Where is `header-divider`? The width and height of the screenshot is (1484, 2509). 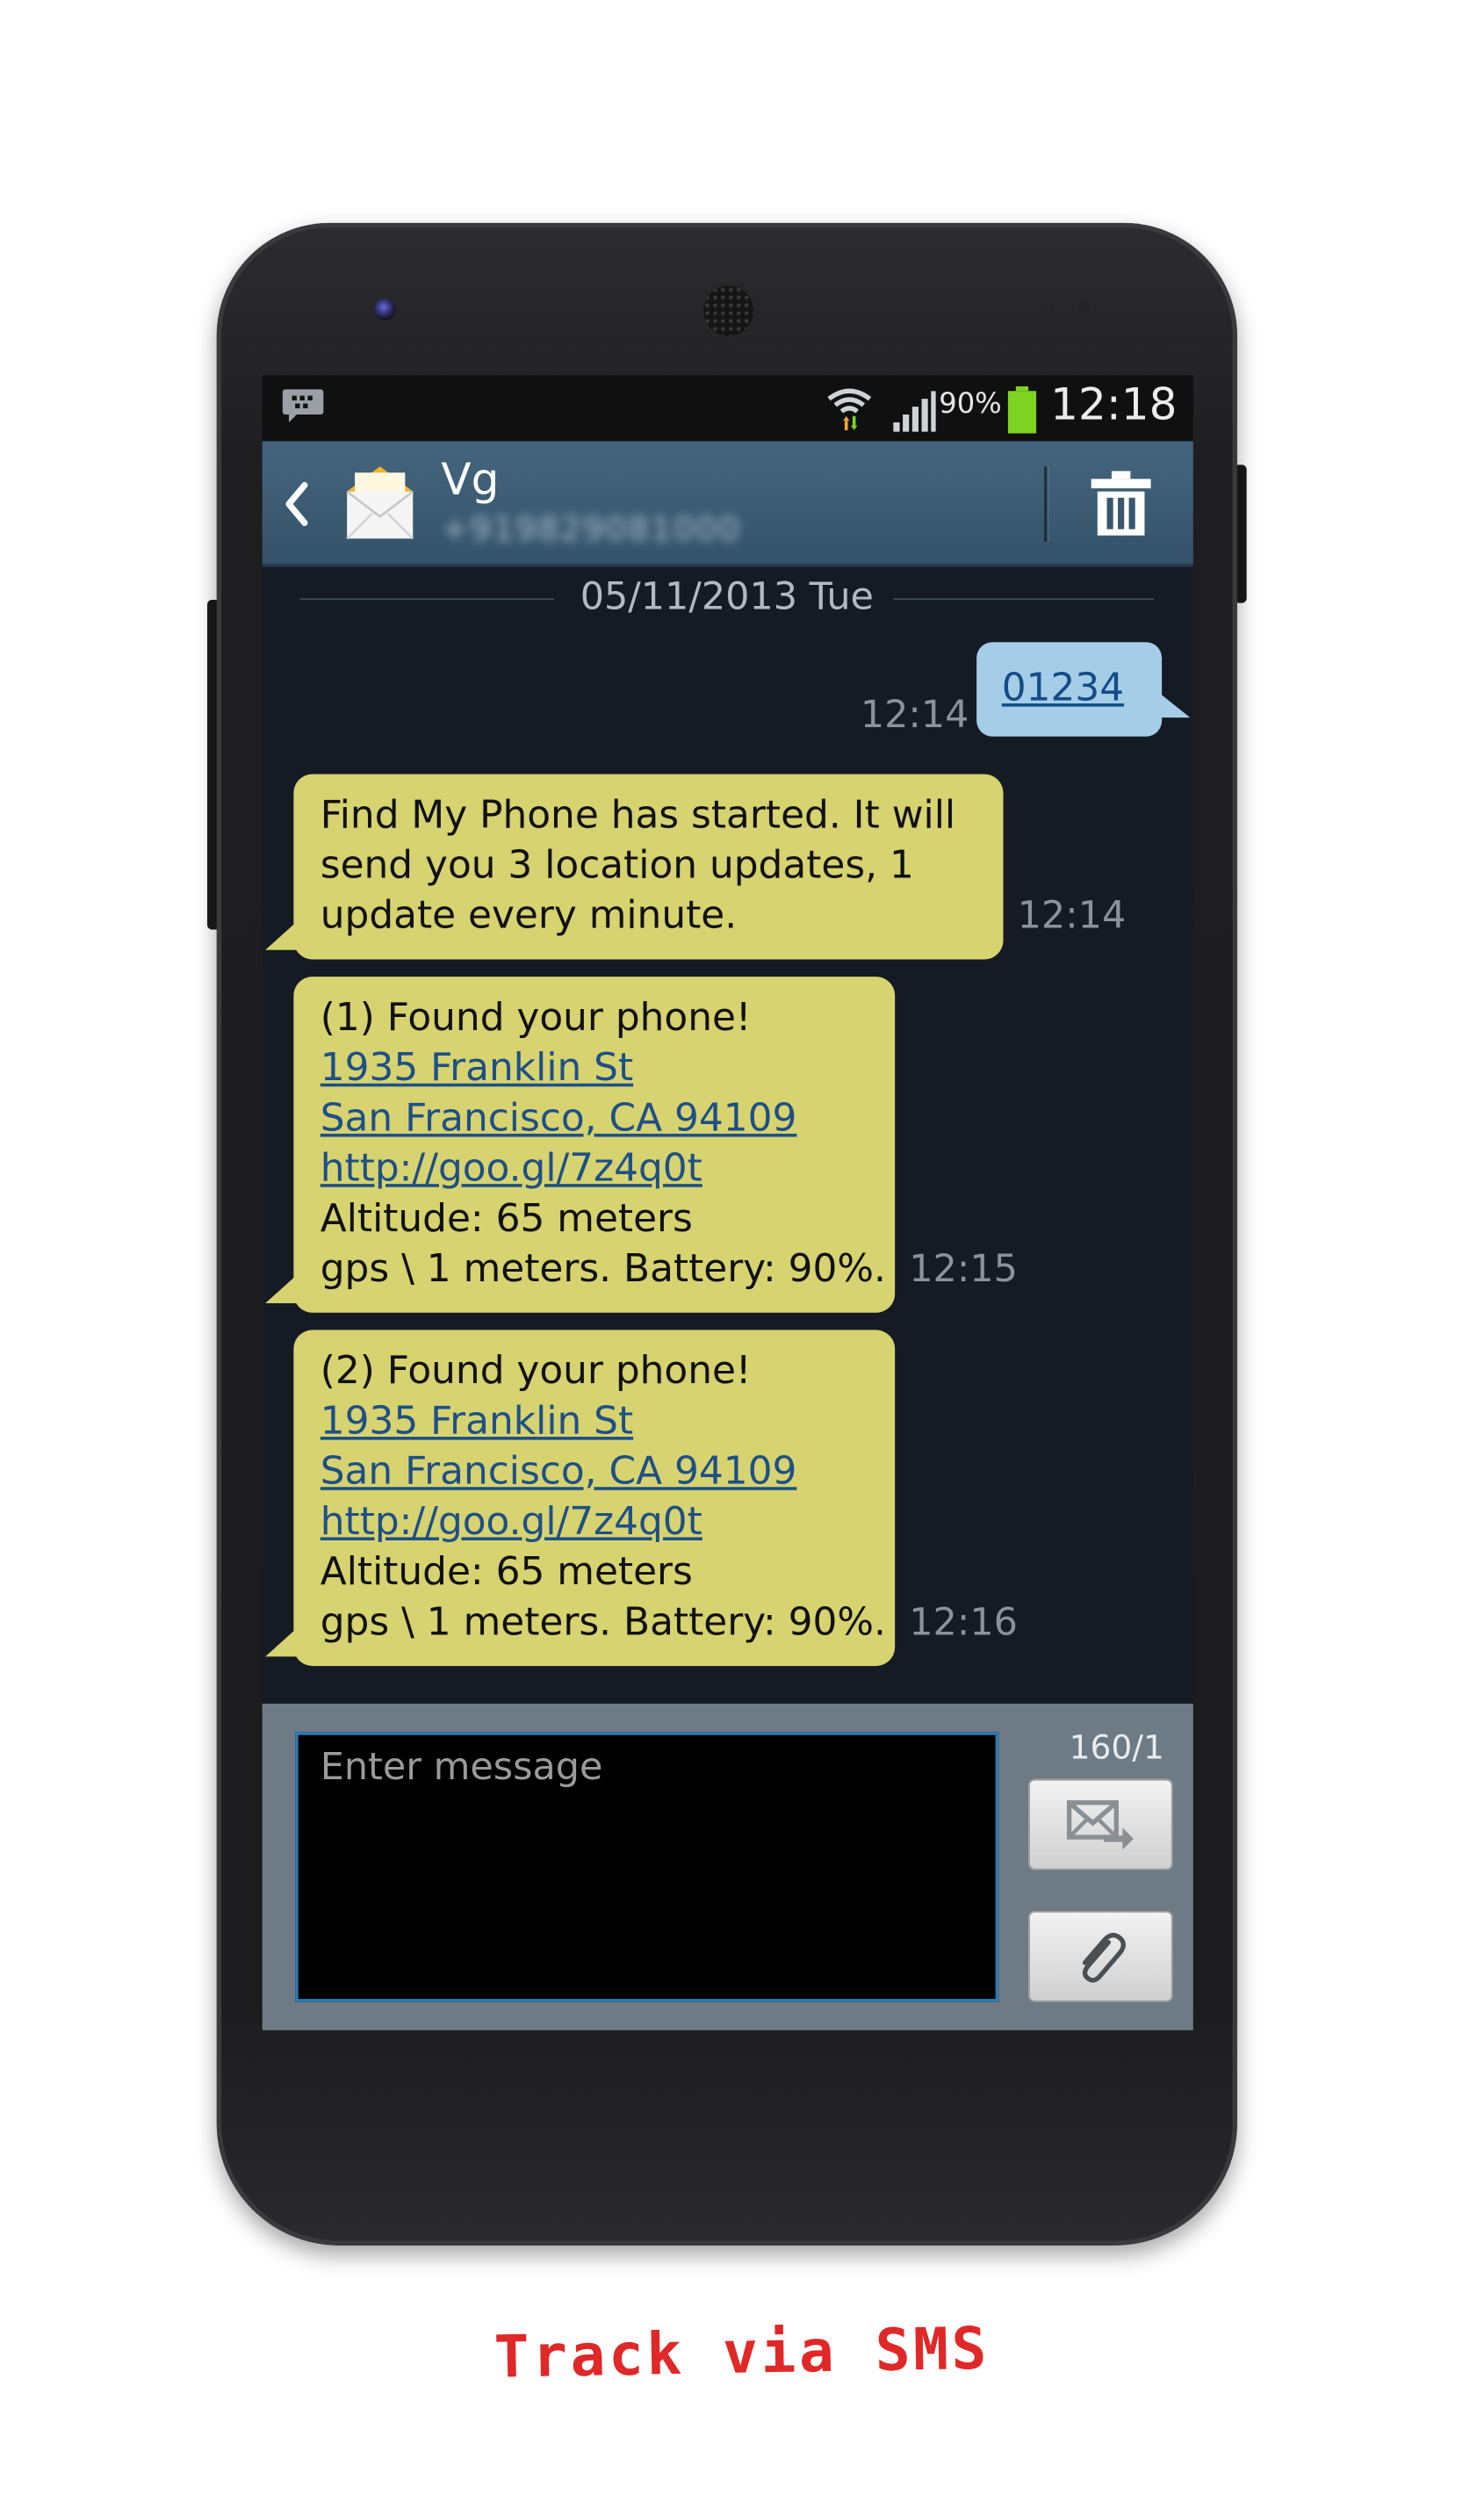 header-divider is located at coordinates (1046, 504).